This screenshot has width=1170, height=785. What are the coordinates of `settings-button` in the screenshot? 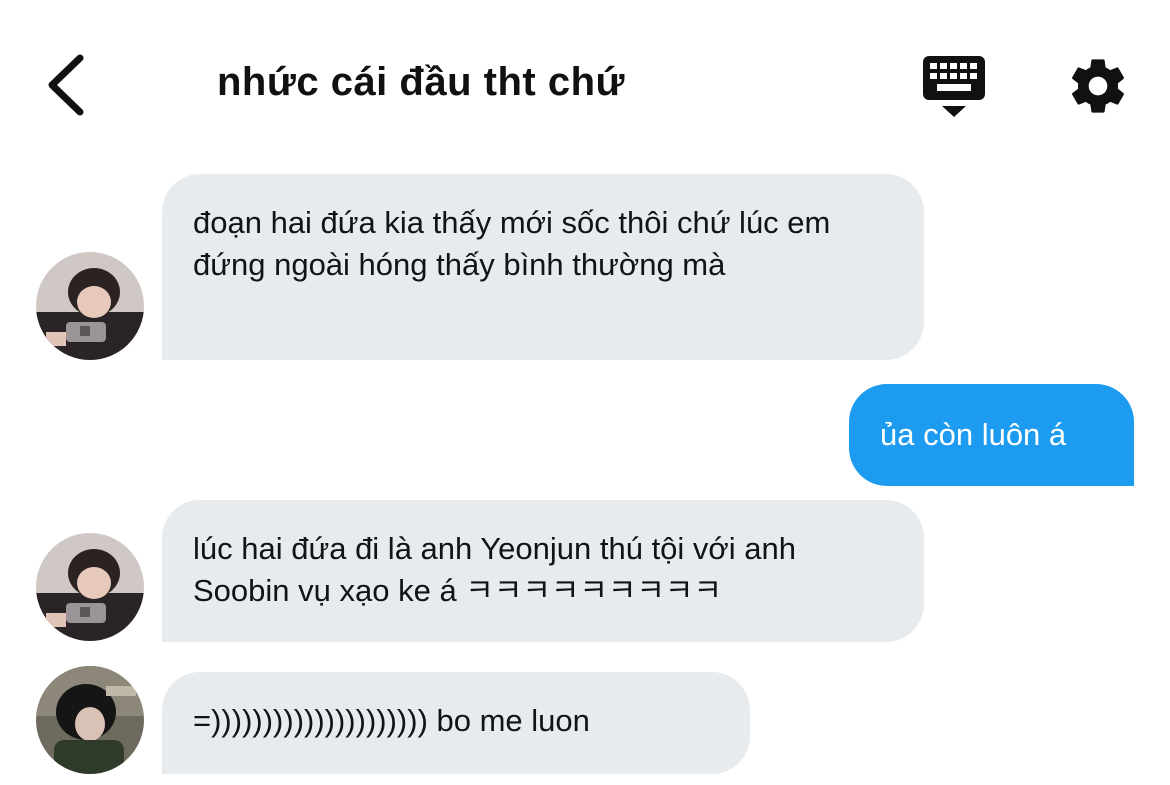 It's located at (1098, 86).